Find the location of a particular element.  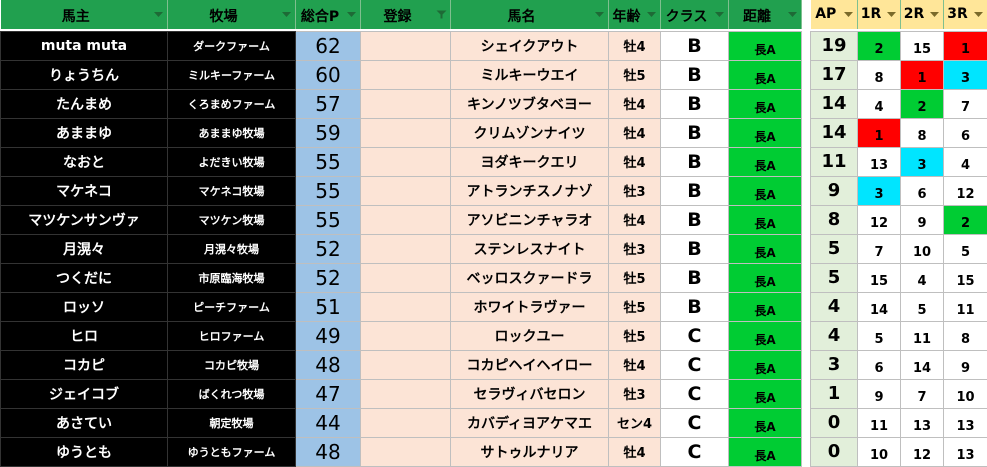

race1-rank-cell: 15 is located at coordinates (879, 277).